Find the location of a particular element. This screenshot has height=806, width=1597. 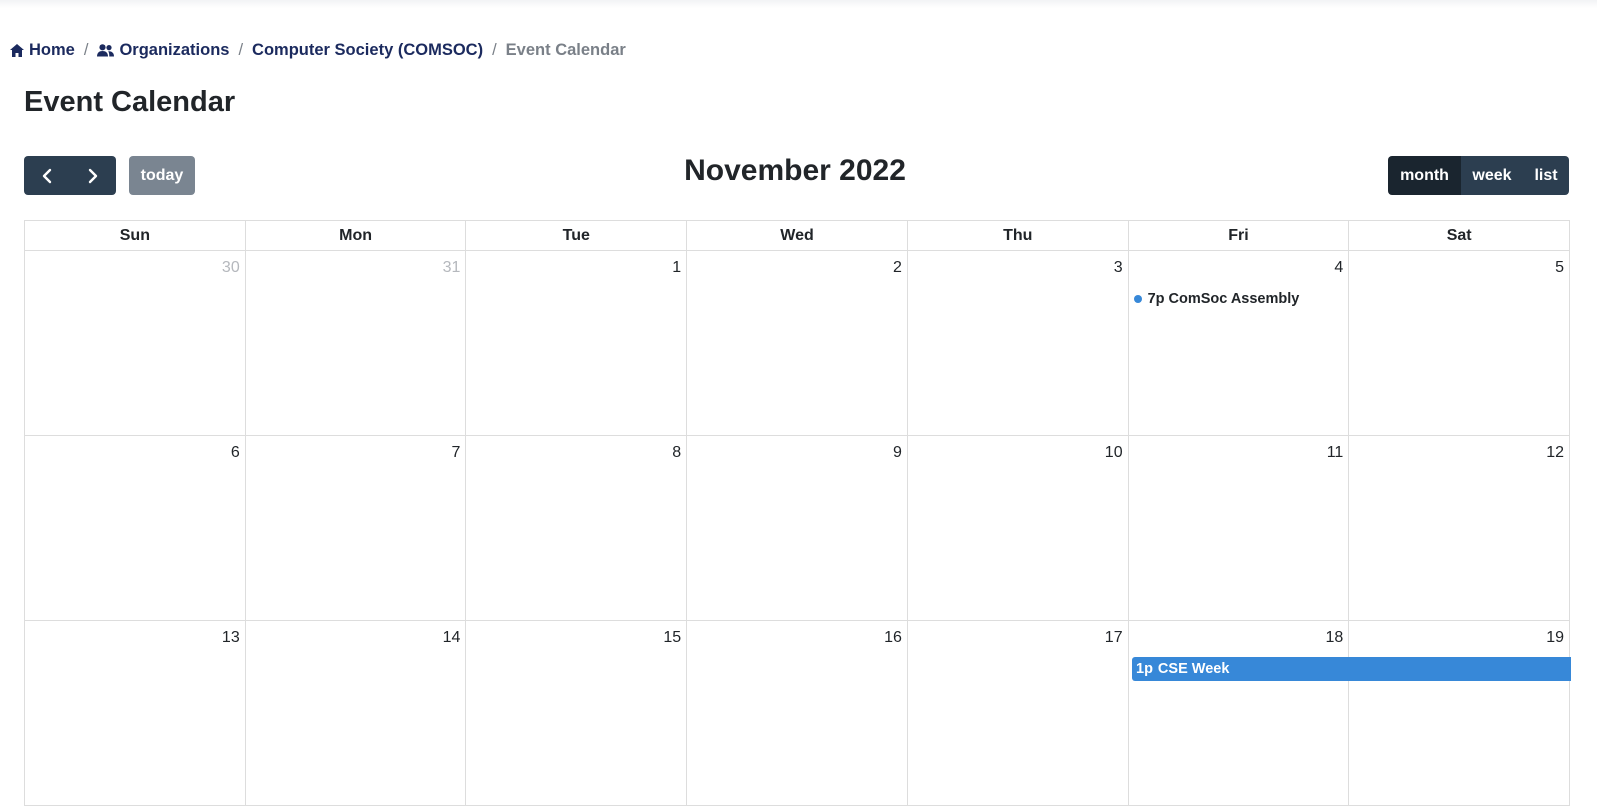

prev-month-button is located at coordinates (47, 175).